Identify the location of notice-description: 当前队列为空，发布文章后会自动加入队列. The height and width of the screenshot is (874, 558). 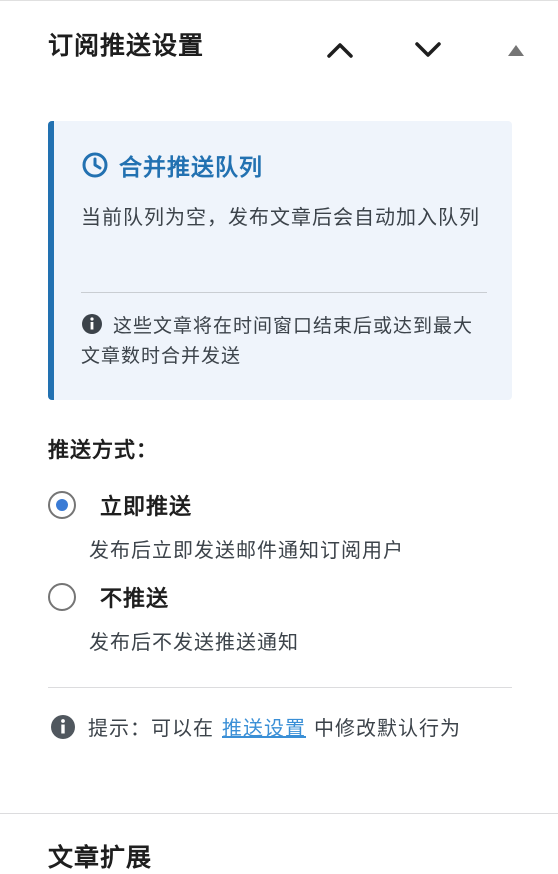
(280, 217).